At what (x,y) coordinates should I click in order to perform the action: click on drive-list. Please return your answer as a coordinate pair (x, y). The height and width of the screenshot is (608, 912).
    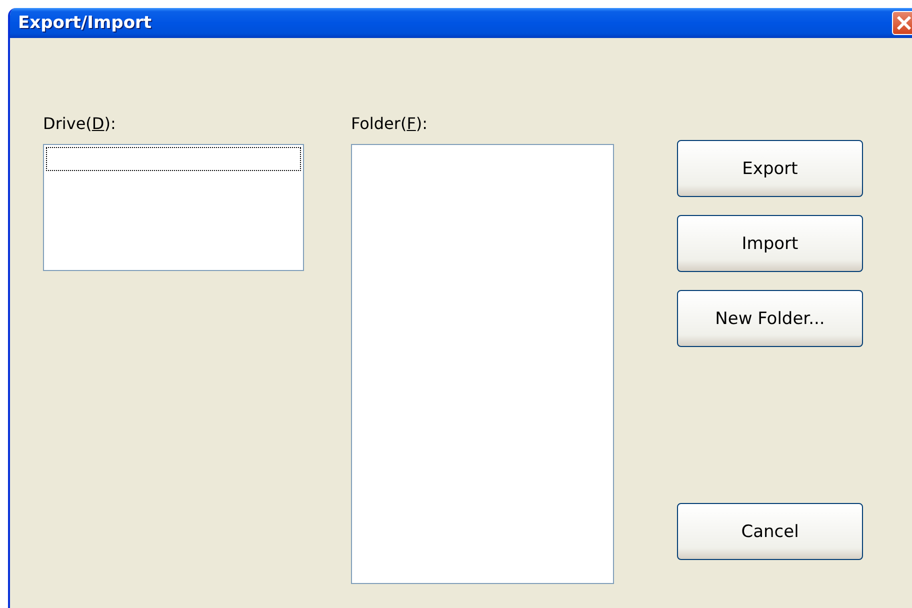
    Looking at the image, I should click on (173, 207).